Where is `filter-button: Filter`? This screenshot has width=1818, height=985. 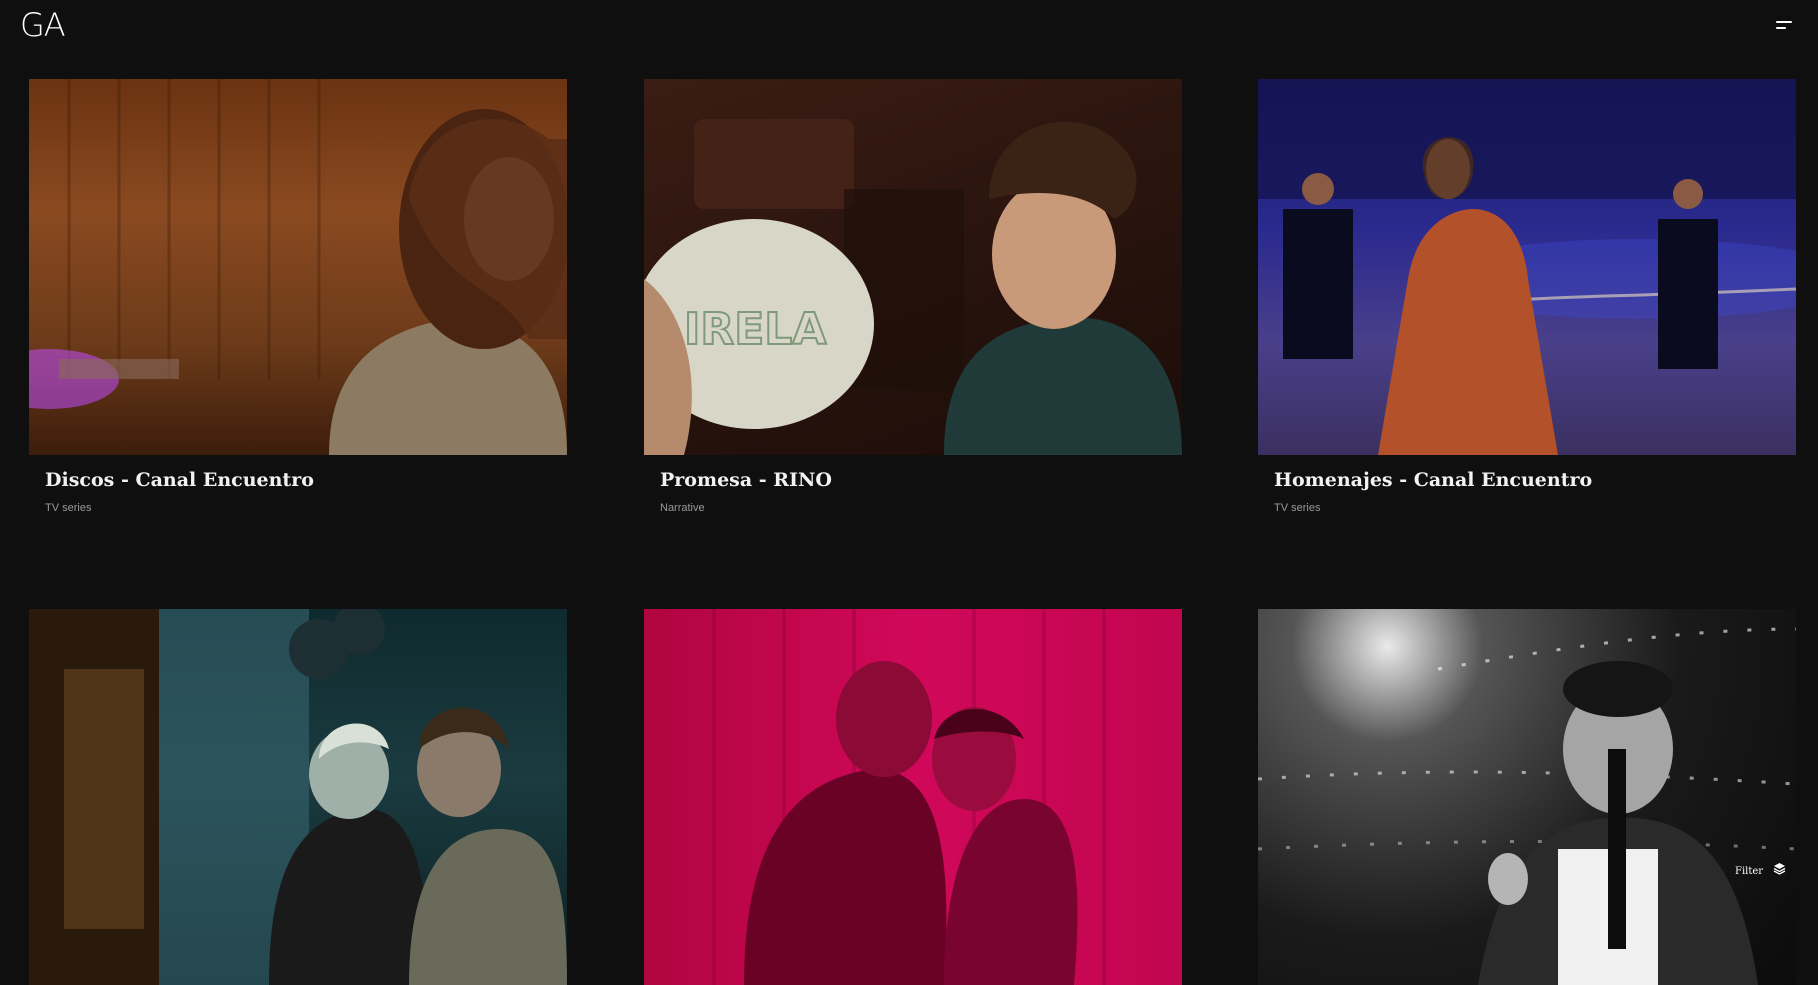
filter-button: Filter is located at coordinates (1760, 871).